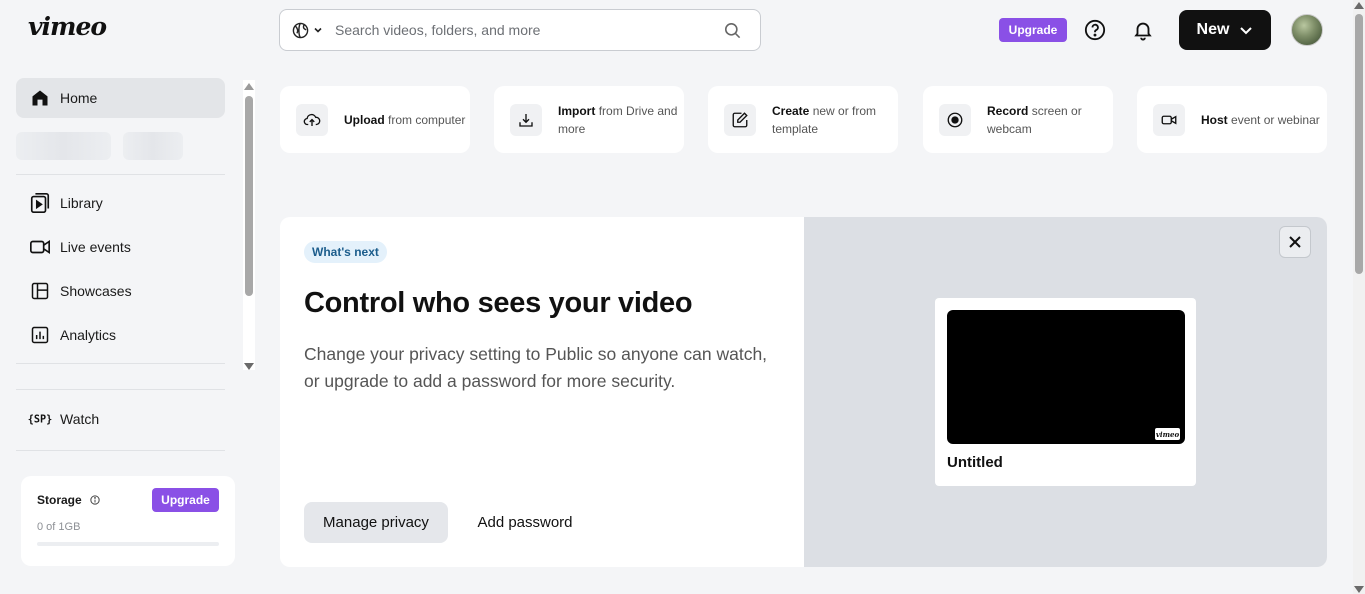  I want to click on notifications-bell-icon, so click(1143, 30).